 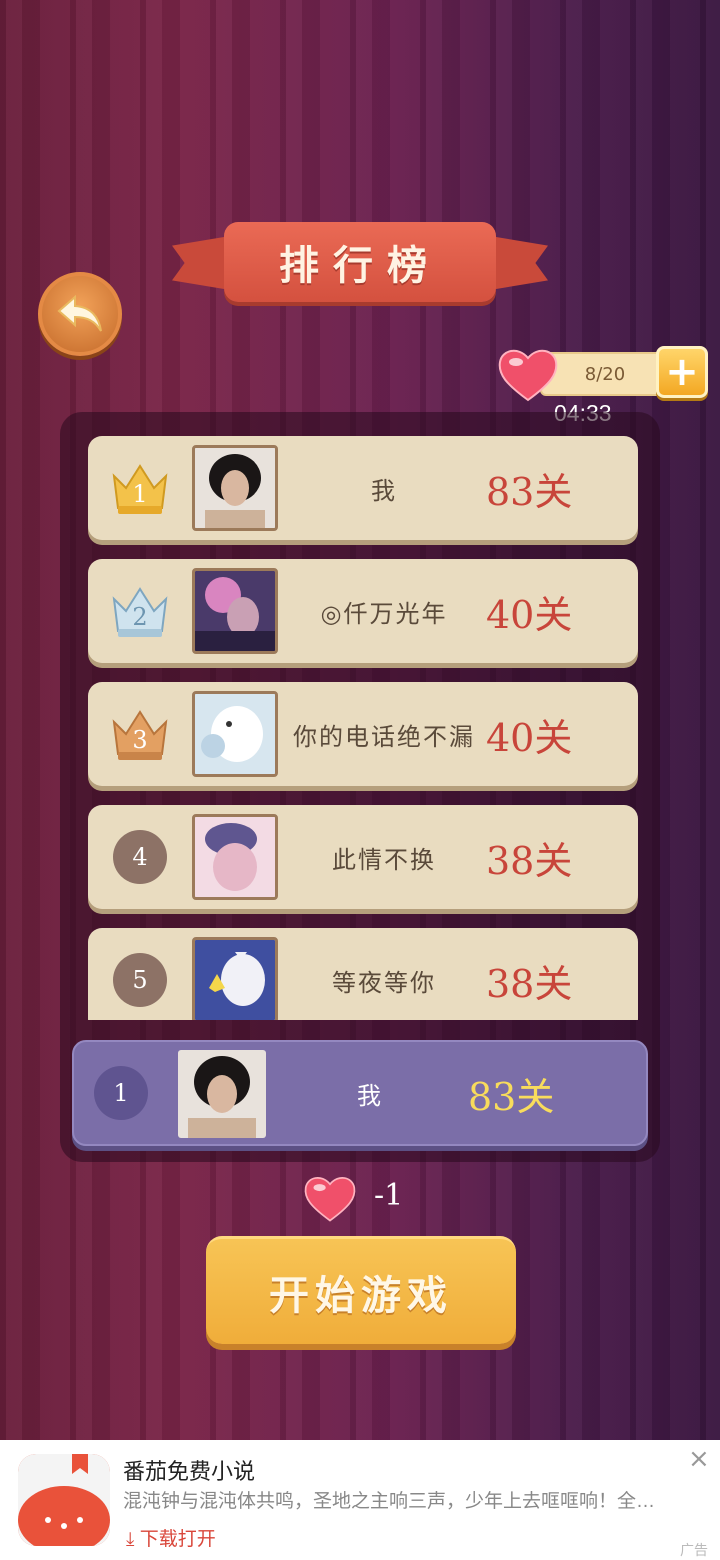 I want to click on my-name: 我, so click(x=369, y=1095).